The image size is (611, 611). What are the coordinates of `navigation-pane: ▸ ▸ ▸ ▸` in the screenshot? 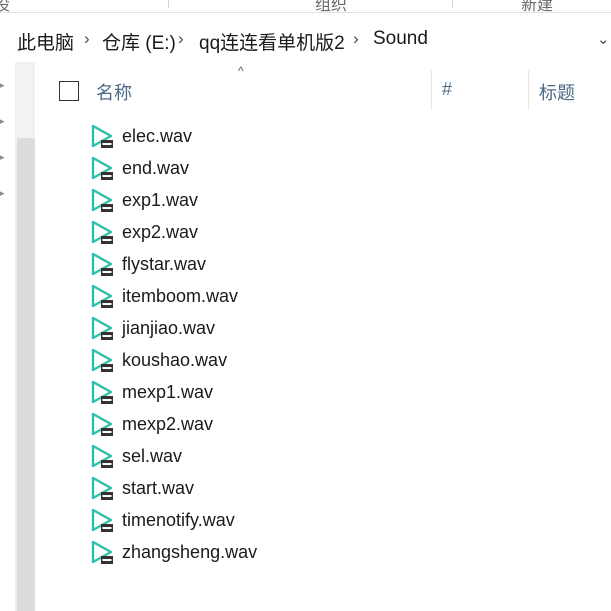 It's located at (17, 336).